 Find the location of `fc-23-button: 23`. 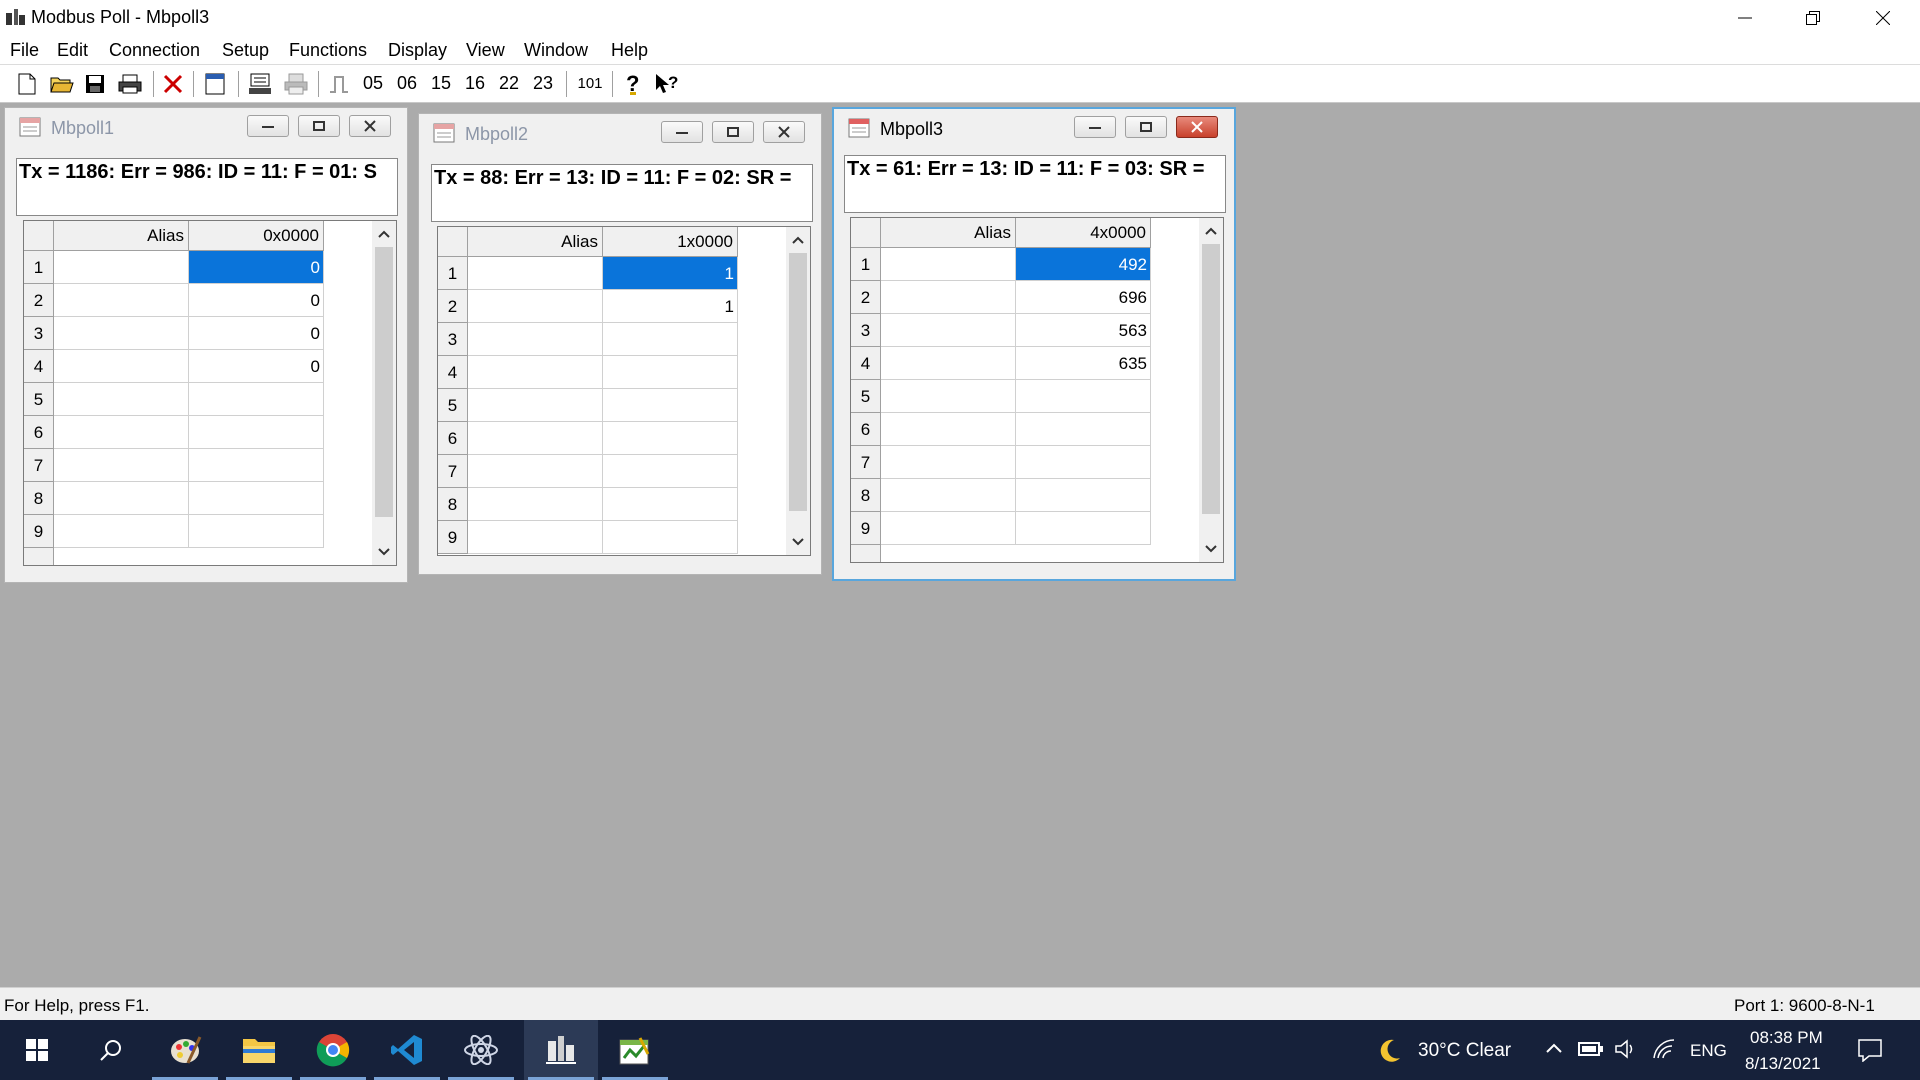

fc-23-button: 23 is located at coordinates (543, 83).